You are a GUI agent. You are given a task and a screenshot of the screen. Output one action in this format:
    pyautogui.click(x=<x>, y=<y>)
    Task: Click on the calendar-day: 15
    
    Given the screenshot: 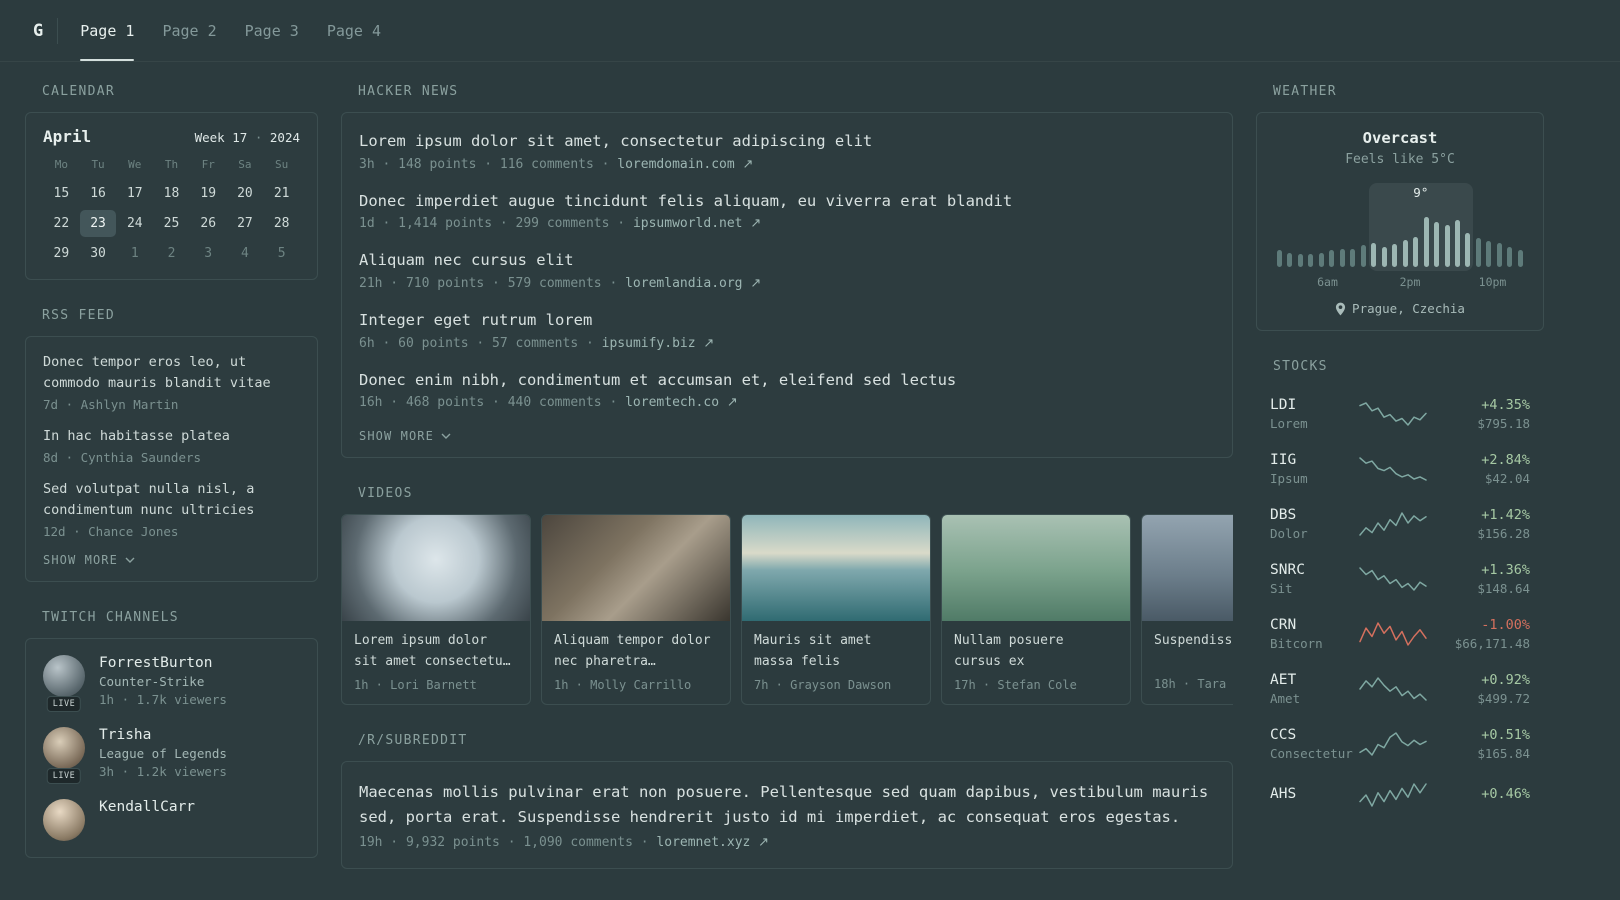 What is the action you would take?
    pyautogui.click(x=61, y=193)
    